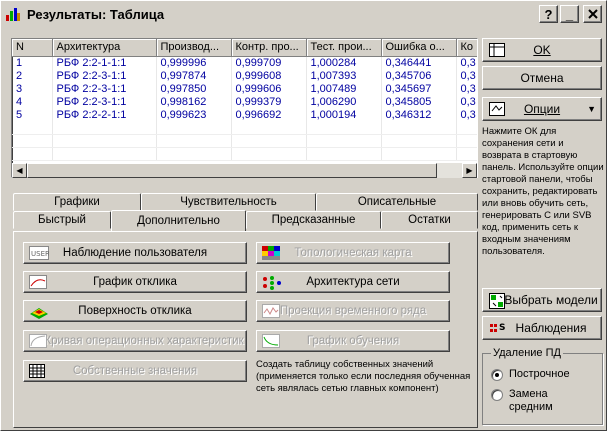  What do you see at coordinates (344, 75) in the screenshot?
I see `table-cell: 1,007393` at bounding box center [344, 75].